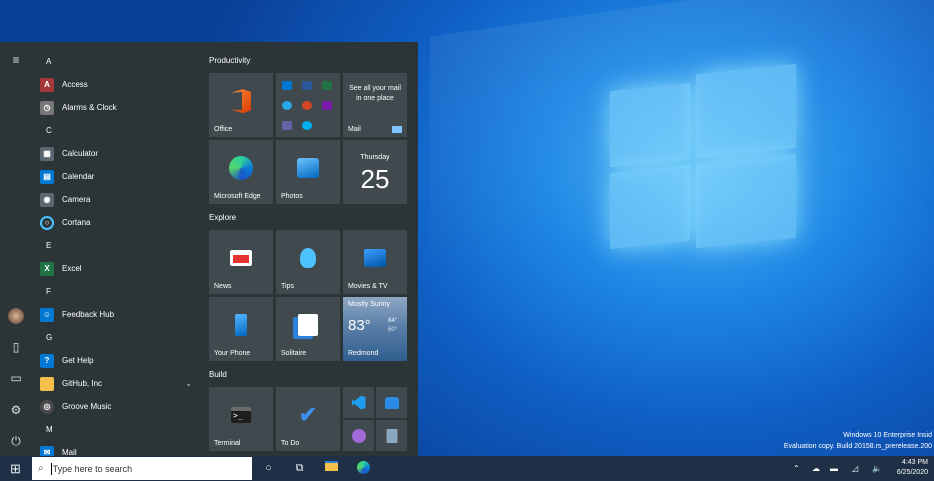  I want to click on todo-tile: ✔ To Do, so click(308, 419).